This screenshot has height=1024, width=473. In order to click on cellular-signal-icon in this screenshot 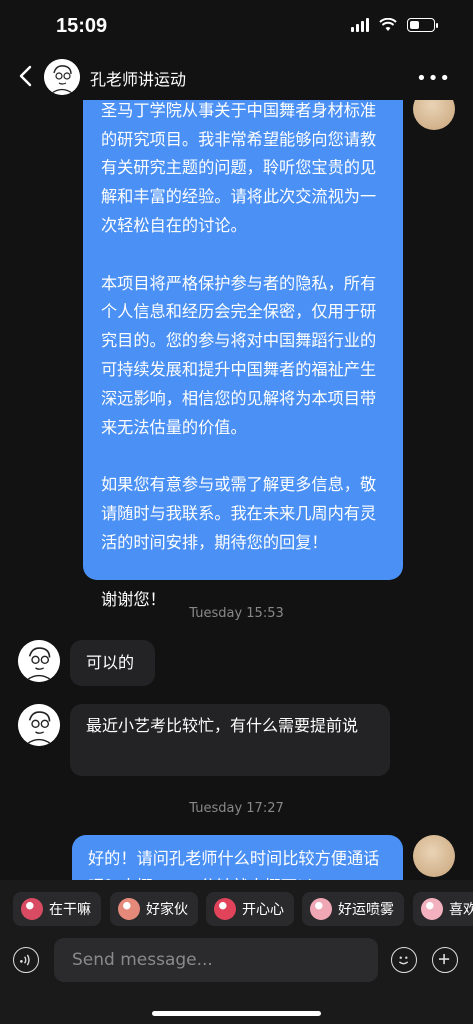, I will do `click(360, 25)`.